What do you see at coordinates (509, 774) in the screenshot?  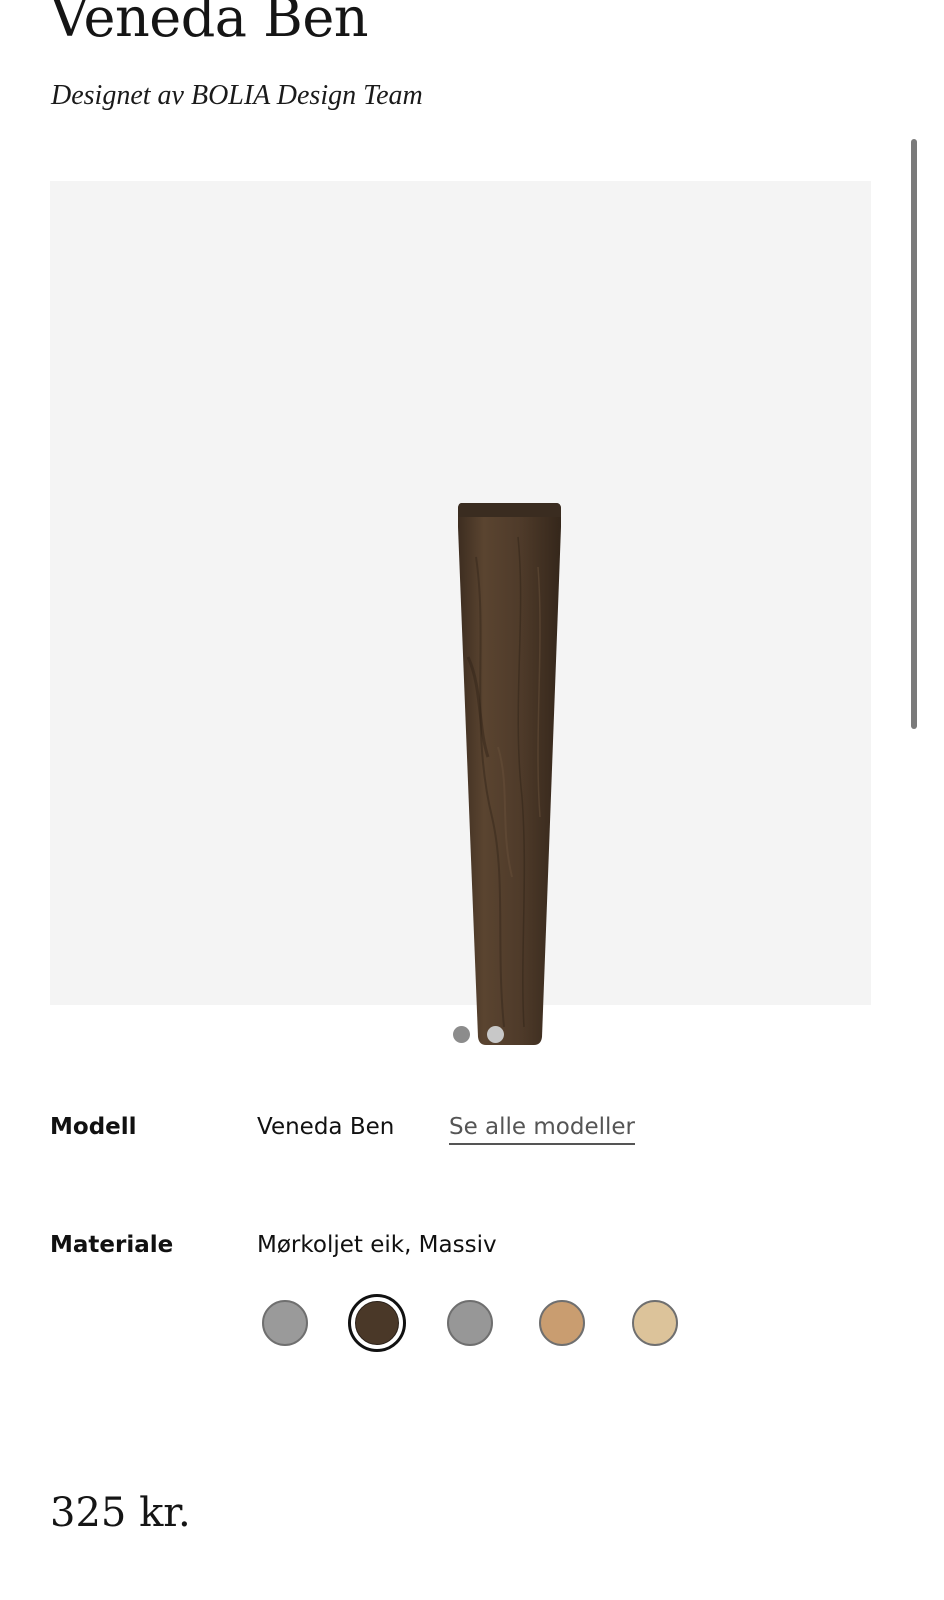 I see `product-image` at bounding box center [509, 774].